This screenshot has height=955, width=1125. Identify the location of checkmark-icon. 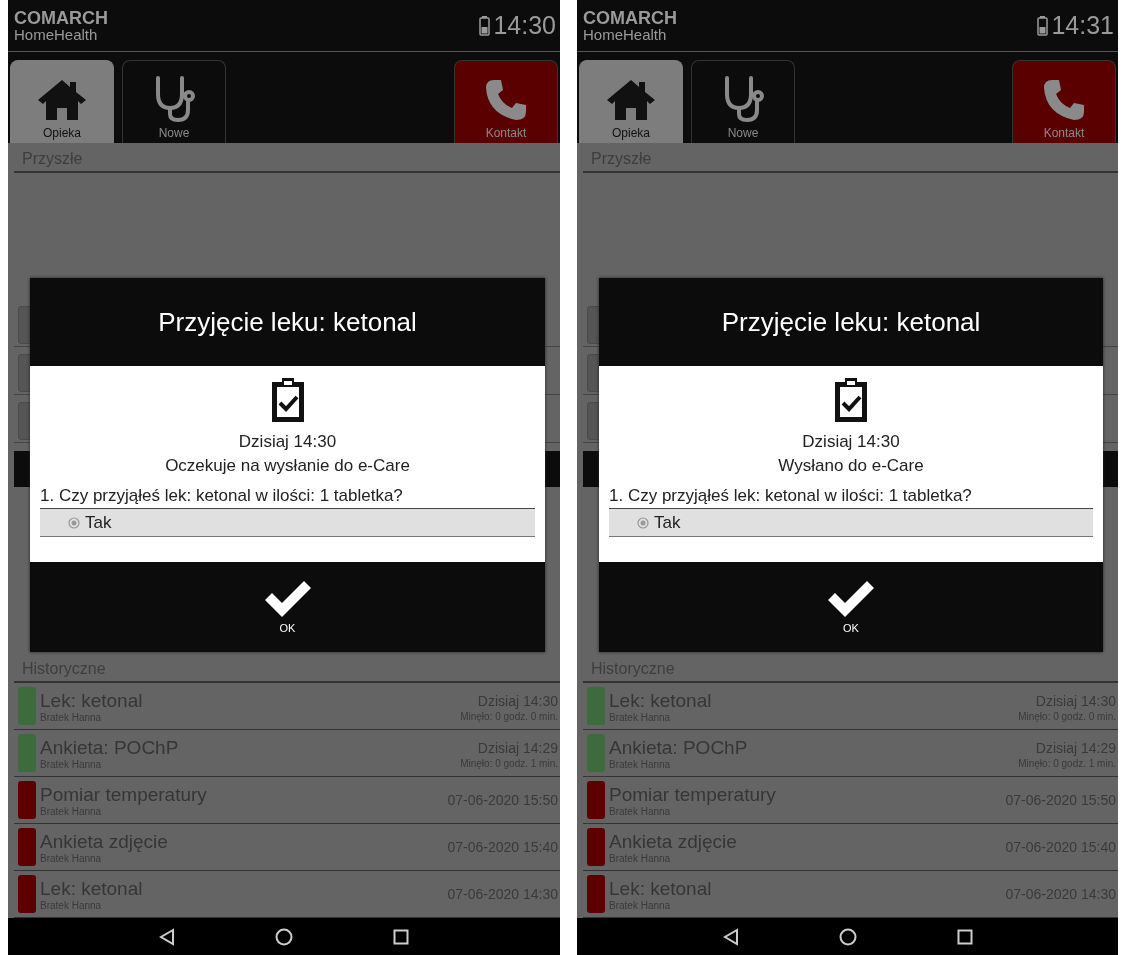
(851, 599).